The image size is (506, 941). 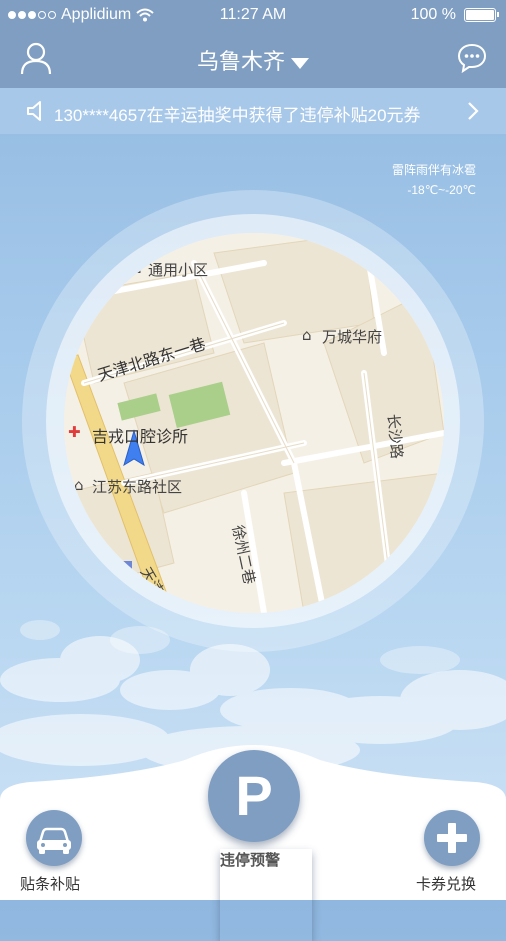 I want to click on map-label-jiangsu: 江苏东路社区, so click(x=137, y=487).